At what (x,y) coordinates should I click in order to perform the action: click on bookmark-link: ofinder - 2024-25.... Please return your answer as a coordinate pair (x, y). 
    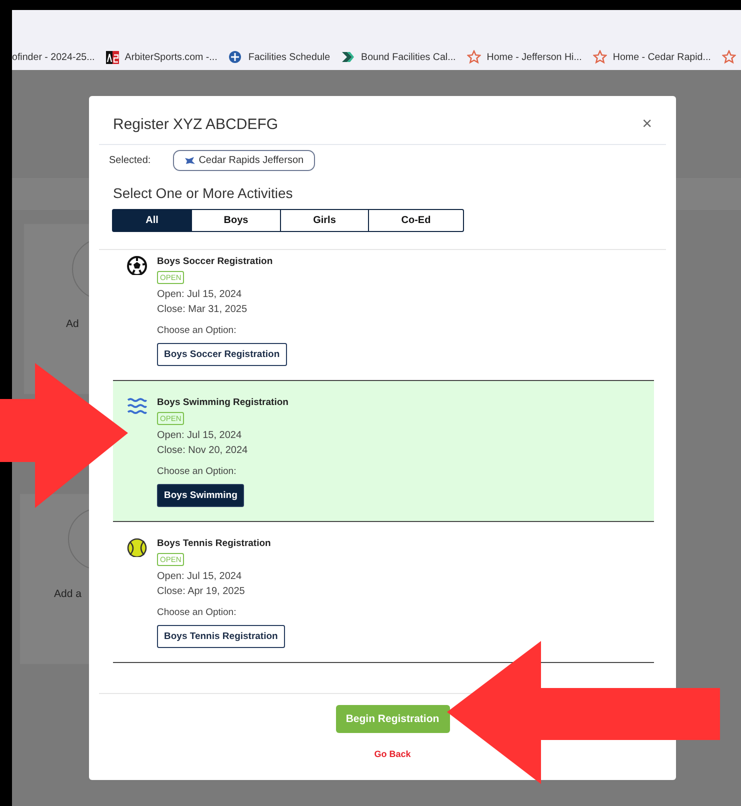
    Looking at the image, I should click on (53, 57).